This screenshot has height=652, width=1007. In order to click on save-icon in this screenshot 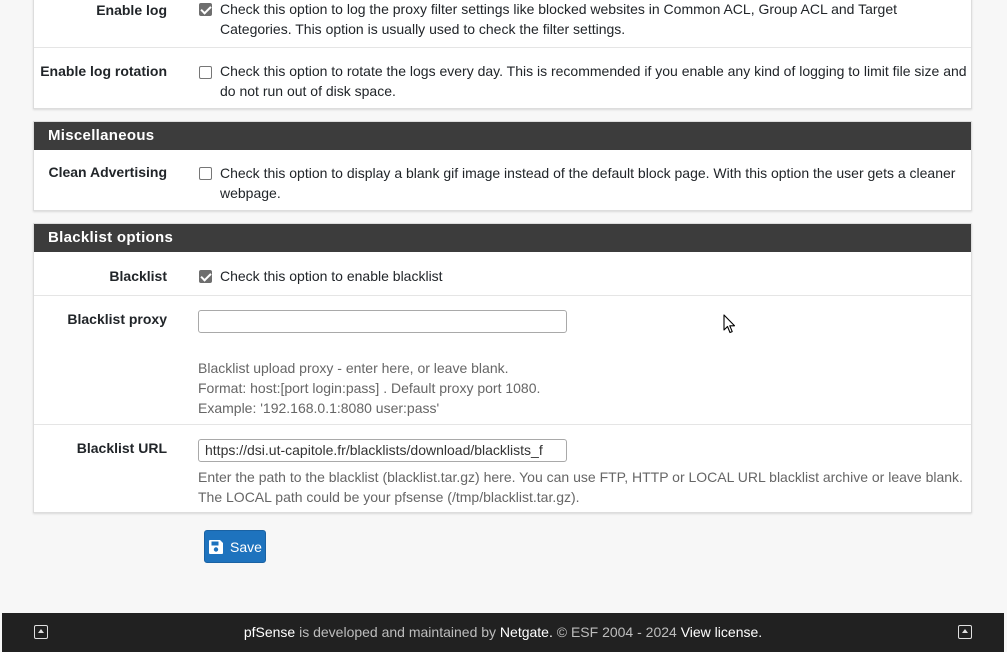, I will do `click(216, 546)`.